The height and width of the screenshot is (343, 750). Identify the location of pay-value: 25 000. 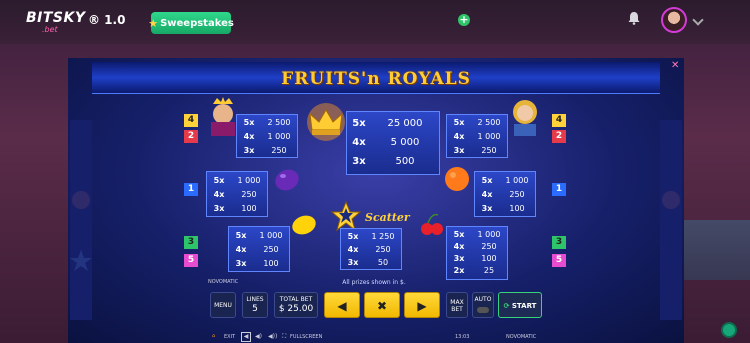
(405, 123).